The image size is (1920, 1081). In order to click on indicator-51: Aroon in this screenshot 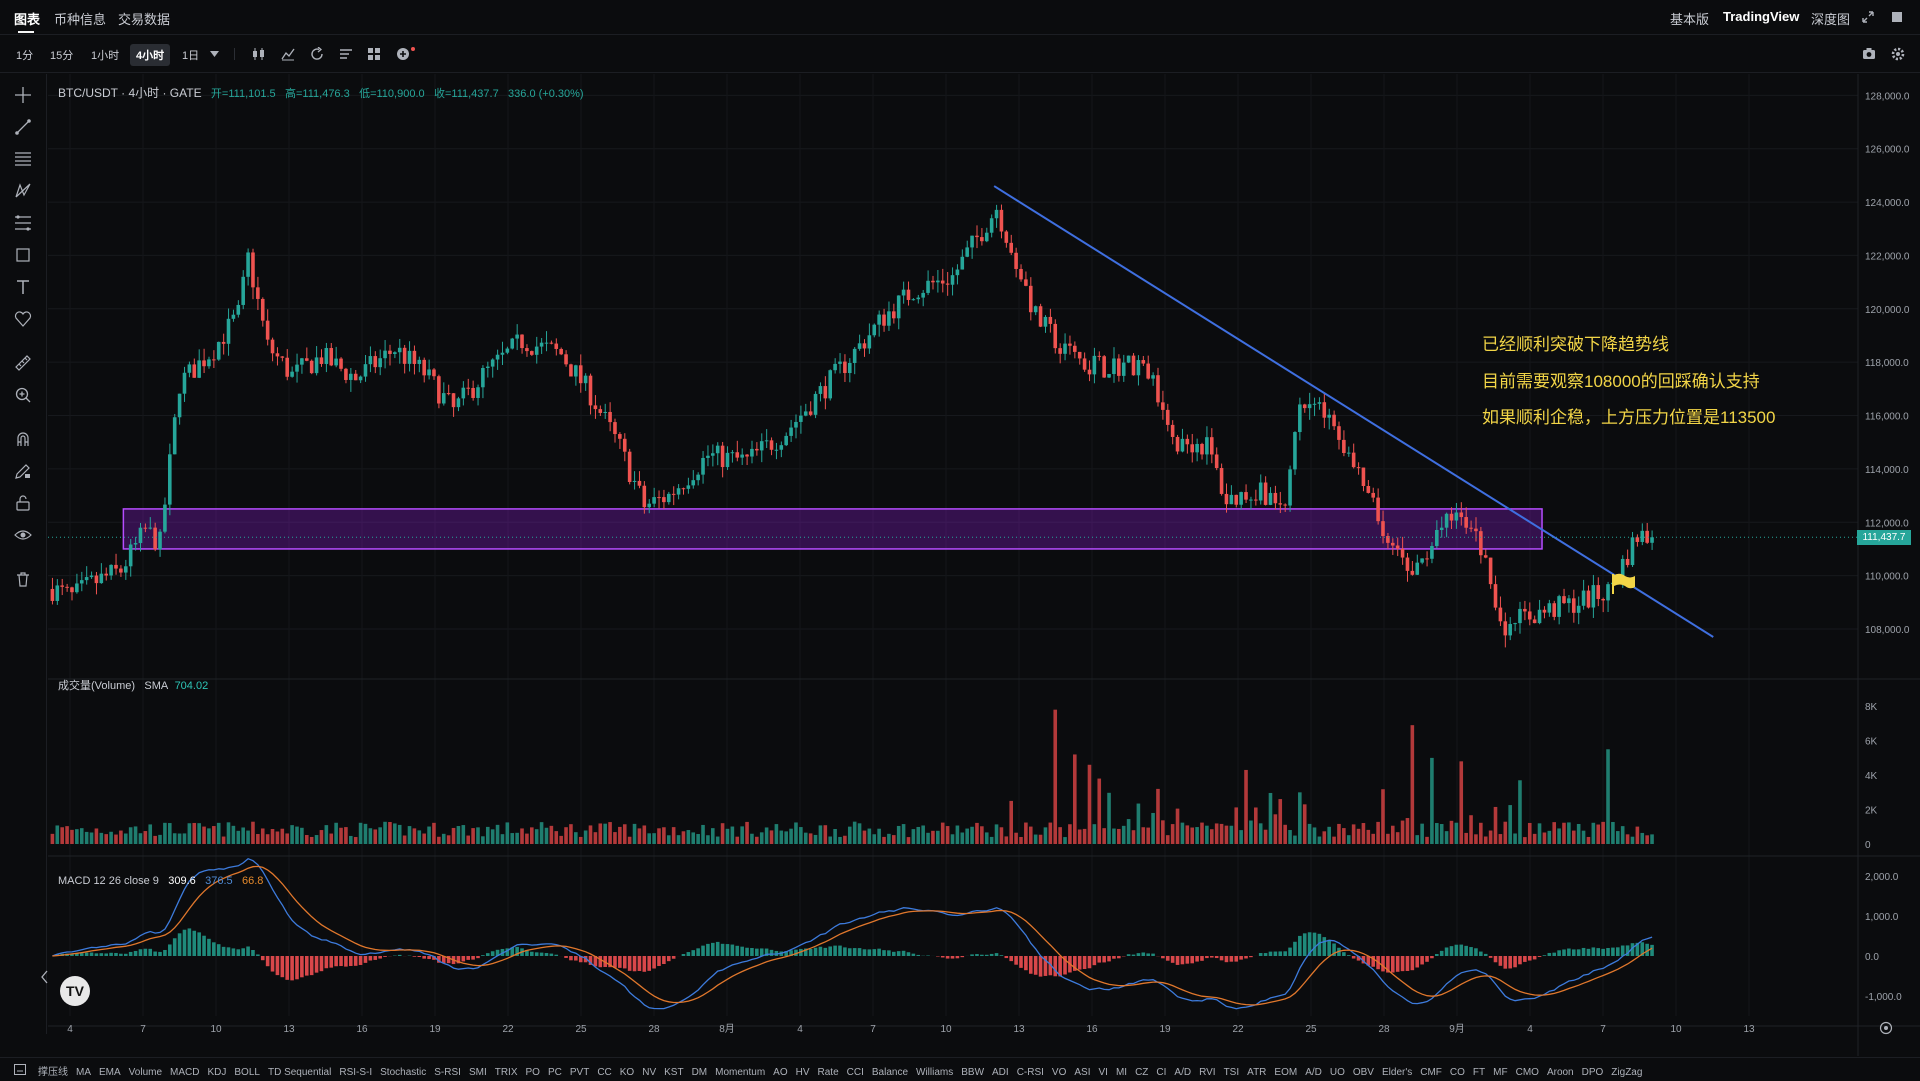, I will do `click(1560, 1072)`.